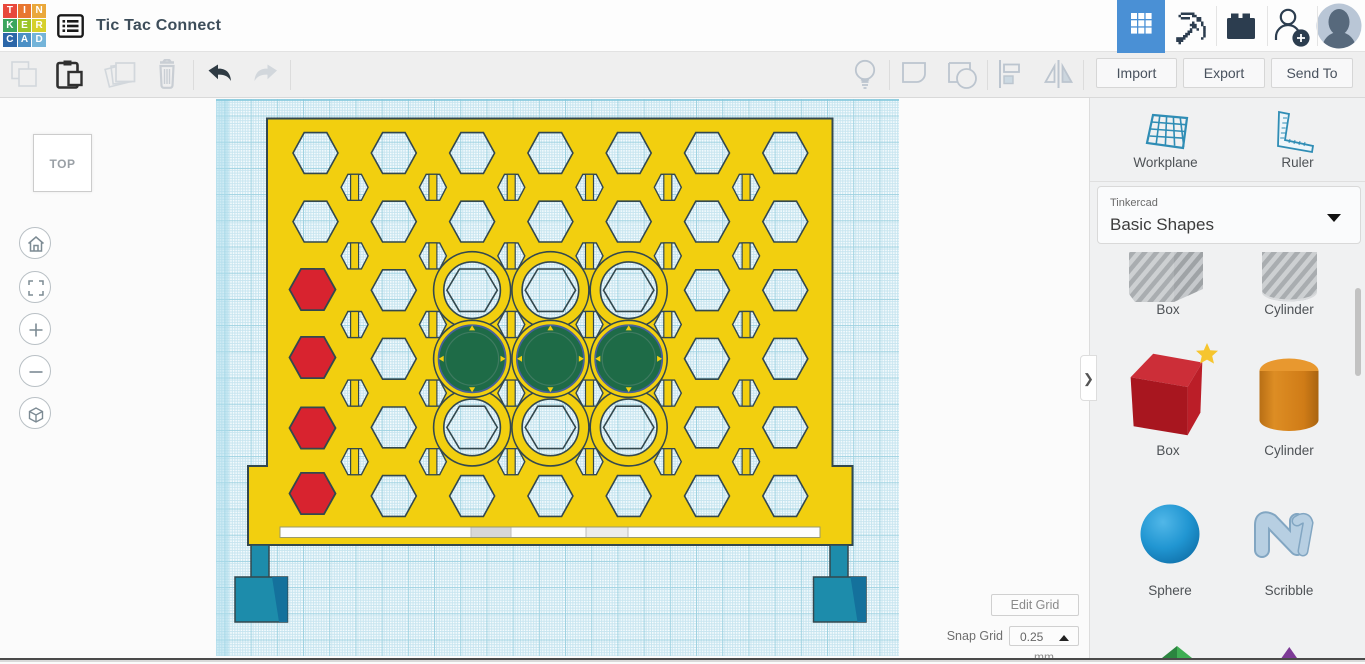  I want to click on svg-text: Sphere, so click(1170, 590).